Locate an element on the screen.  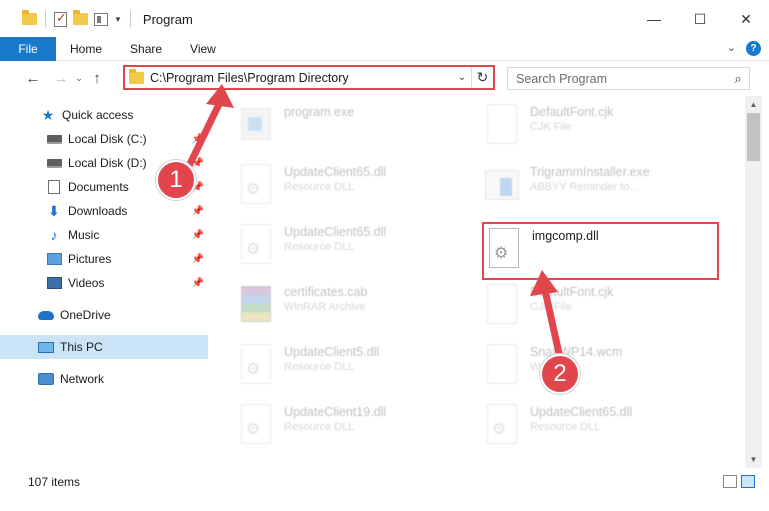
customize-toolbar-icon: ▼ is located at coordinates (118, 19).